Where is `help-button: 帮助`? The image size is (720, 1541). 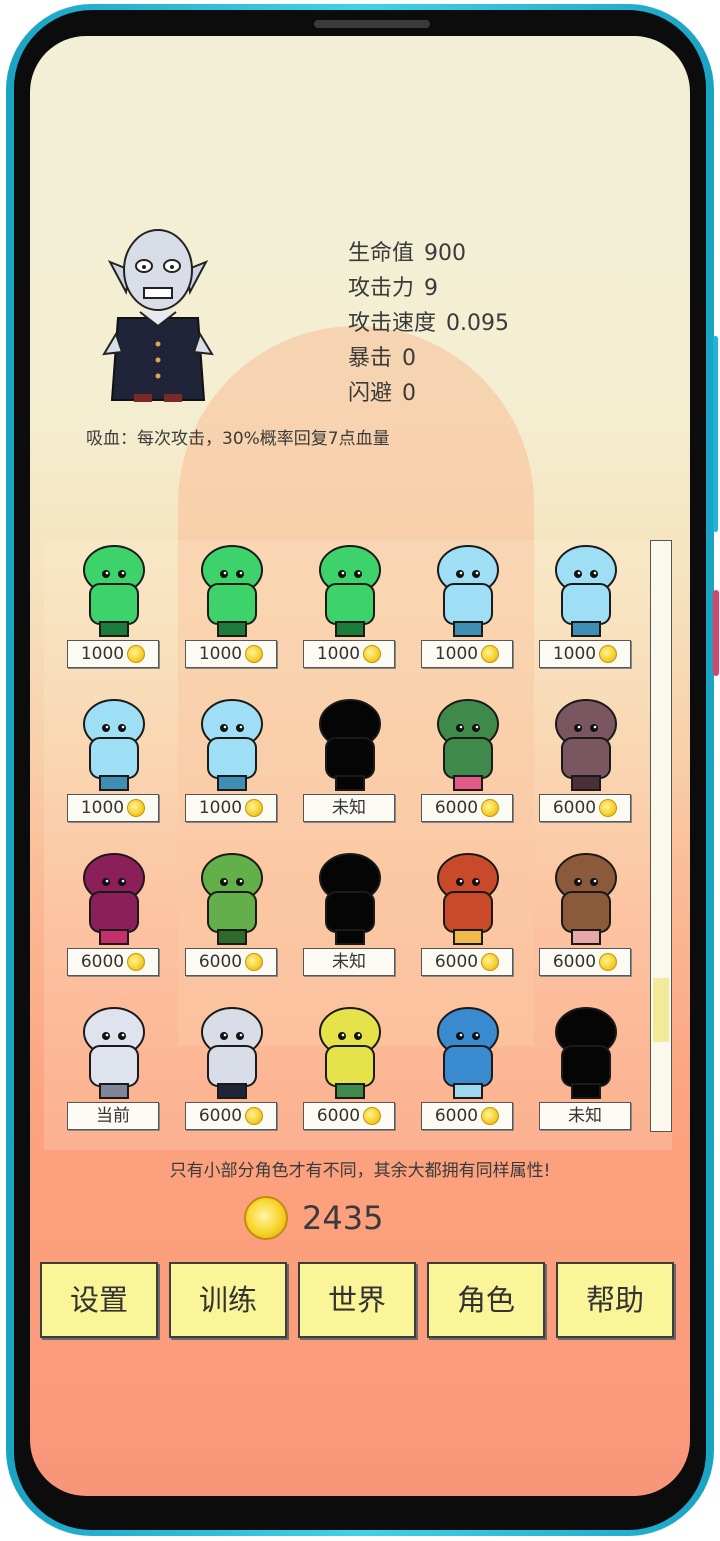
help-button: 帮助 is located at coordinates (615, 1300).